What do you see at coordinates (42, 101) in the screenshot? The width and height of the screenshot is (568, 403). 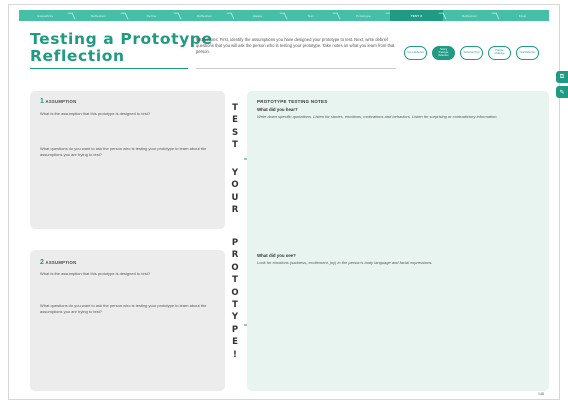 I see `assumption-1-number: 1` at bounding box center [42, 101].